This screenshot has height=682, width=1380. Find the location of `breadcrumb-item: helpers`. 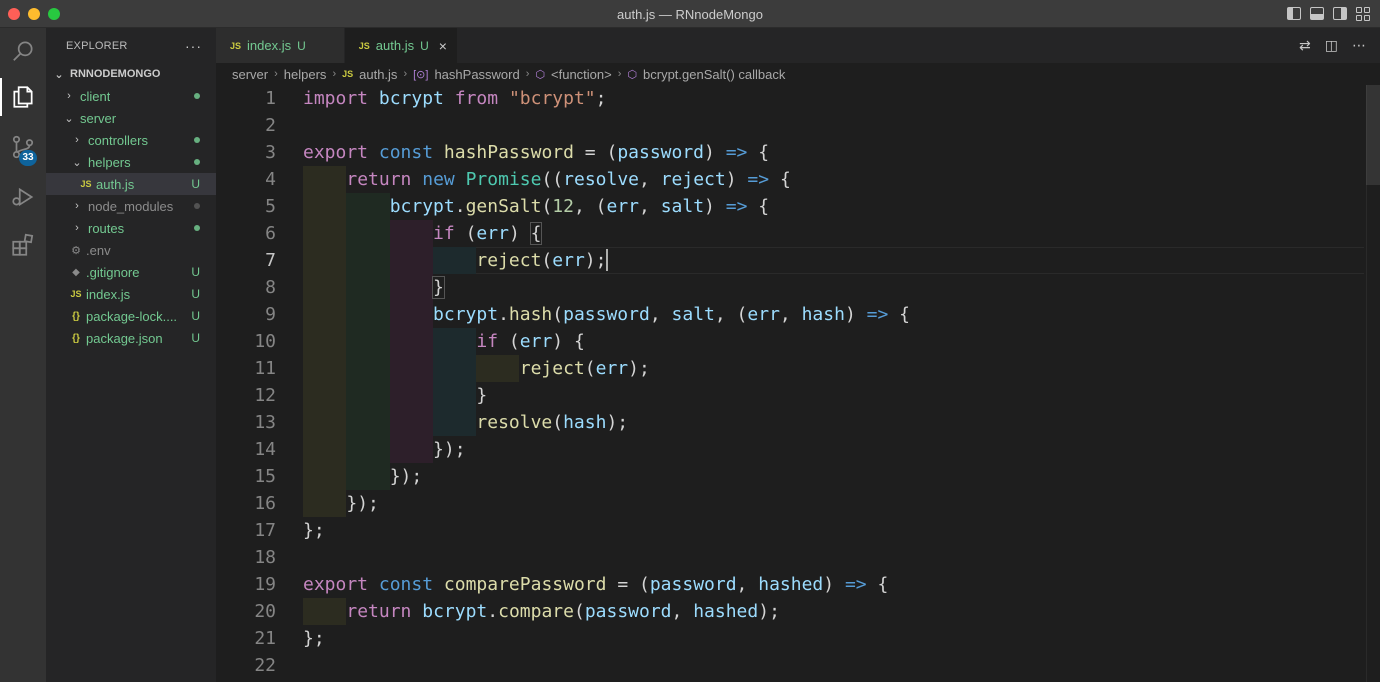

breadcrumb-item: helpers is located at coordinates (305, 74).